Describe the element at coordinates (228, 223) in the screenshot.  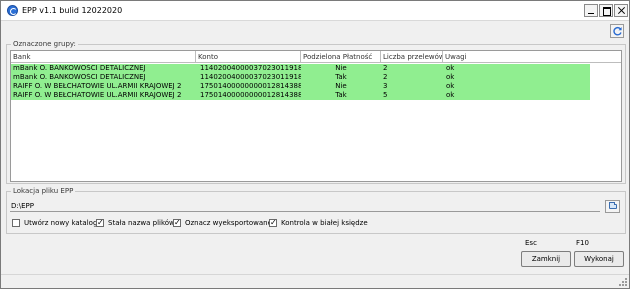
I see `mark-exported-label: Oznacz wyeksportowane` at that location.